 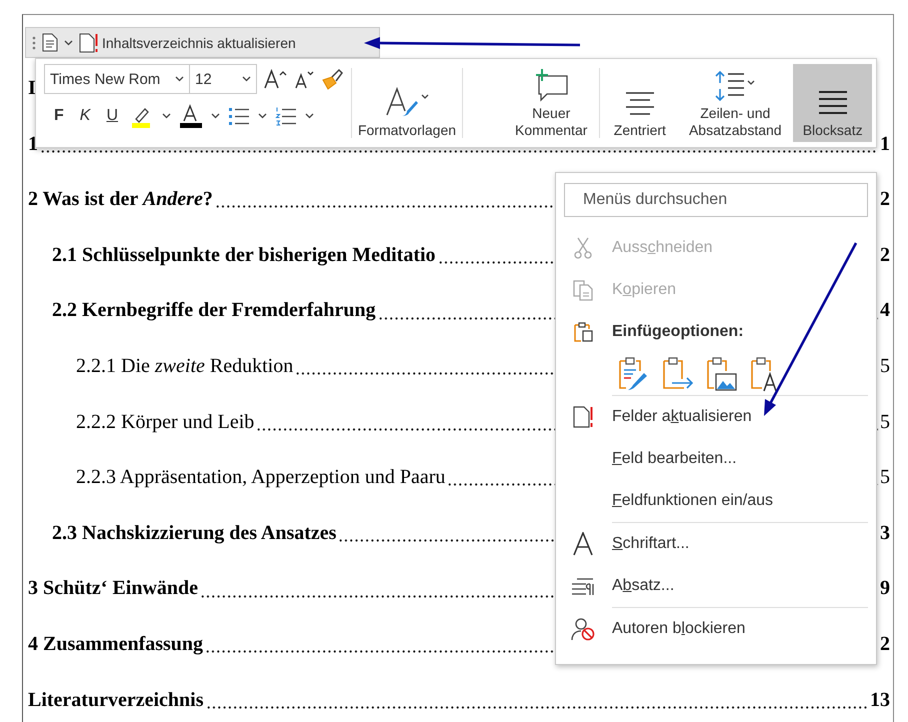 What do you see at coordinates (583, 332) in the screenshot?
I see `clipboard-icon` at bounding box center [583, 332].